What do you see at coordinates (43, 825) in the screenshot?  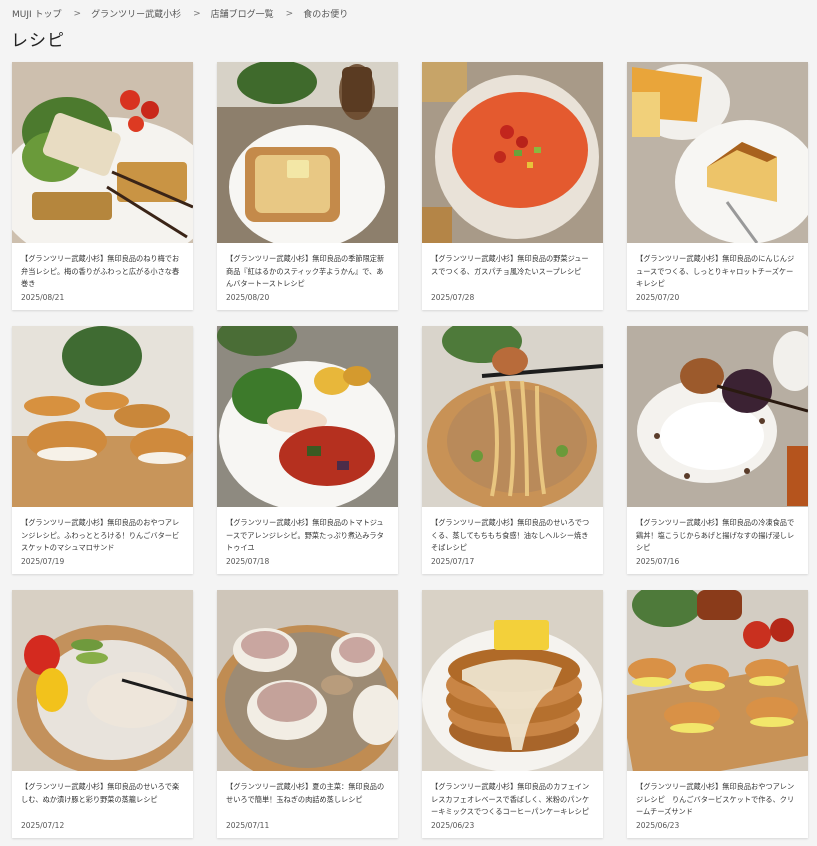 I see `recipe-date: 2025/07/12` at bounding box center [43, 825].